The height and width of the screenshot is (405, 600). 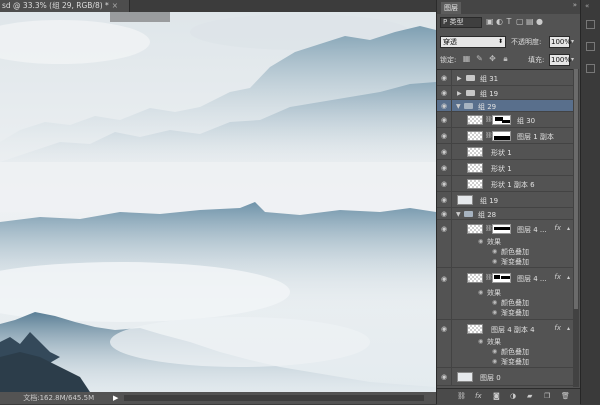 I want to click on pixel-filter-icon: ▣, so click(x=491, y=21).